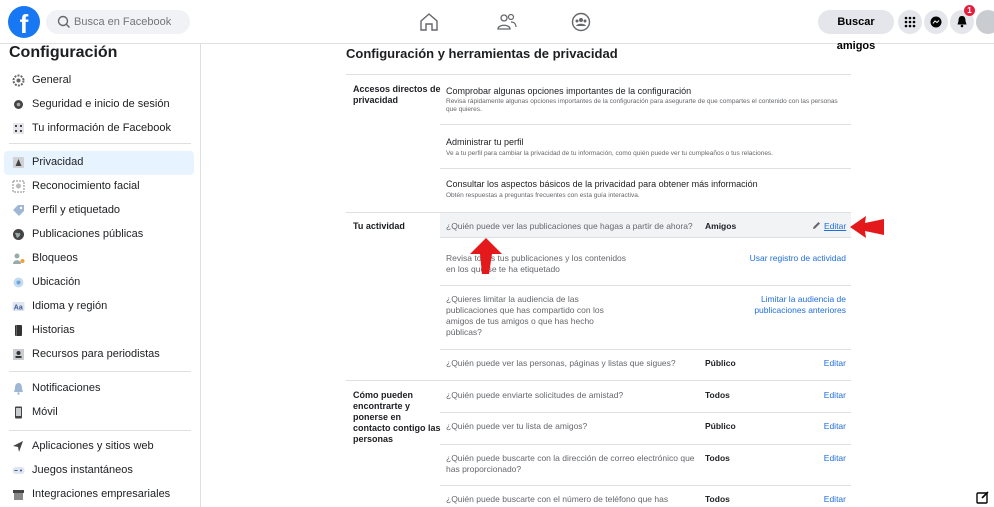 This screenshot has height=507, width=994. I want to click on gear-icon, so click(18, 80).